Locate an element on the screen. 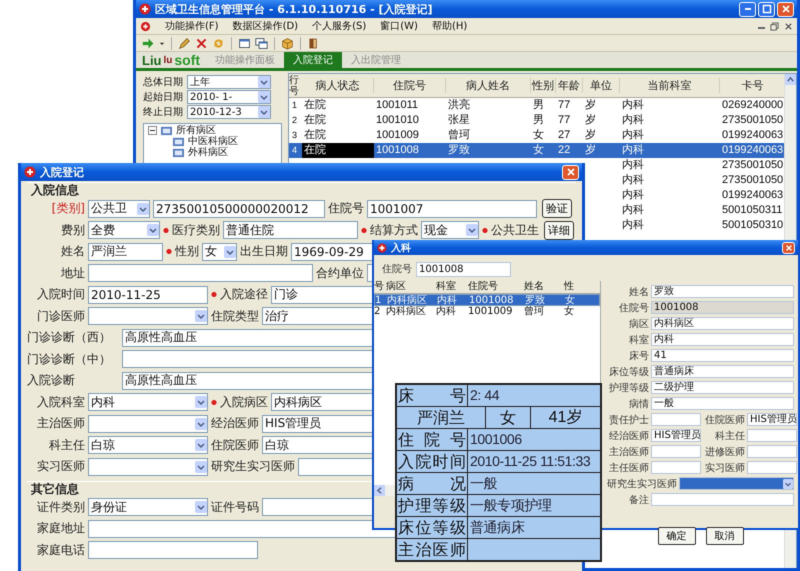  card-value: 一般专项护理 is located at coordinates (511, 505).